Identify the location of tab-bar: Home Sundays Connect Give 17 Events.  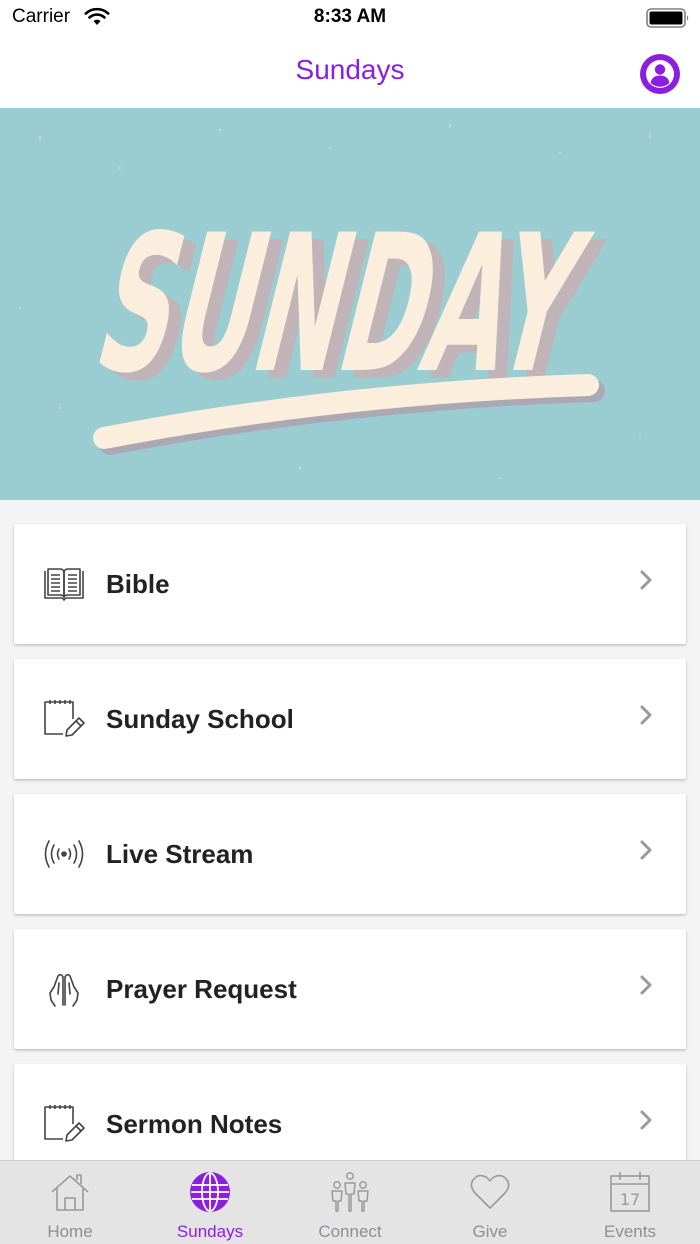
(350, 1202).